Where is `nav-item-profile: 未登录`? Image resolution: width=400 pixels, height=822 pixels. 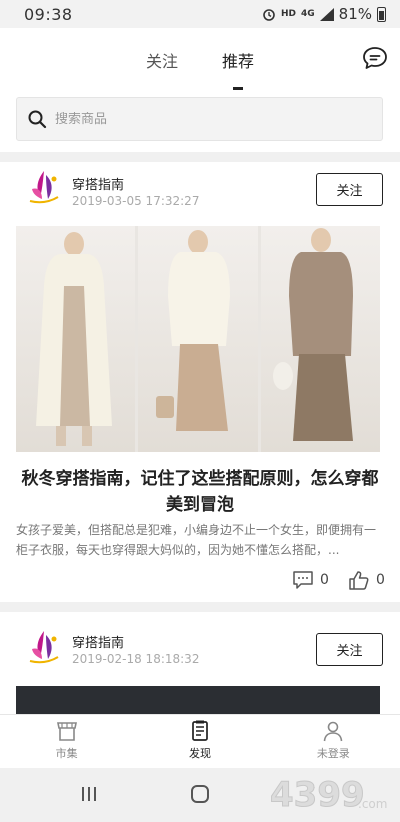 nav-item-profile: 未登录 is located at coordinates (333, 741).